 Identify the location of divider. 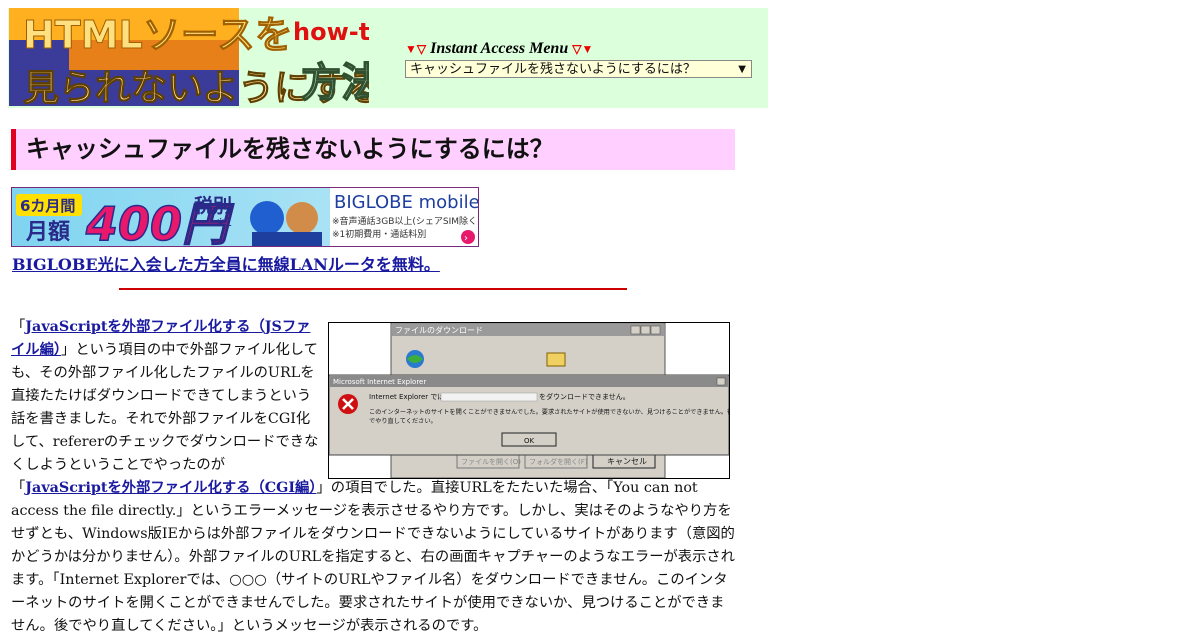
(373, 289).